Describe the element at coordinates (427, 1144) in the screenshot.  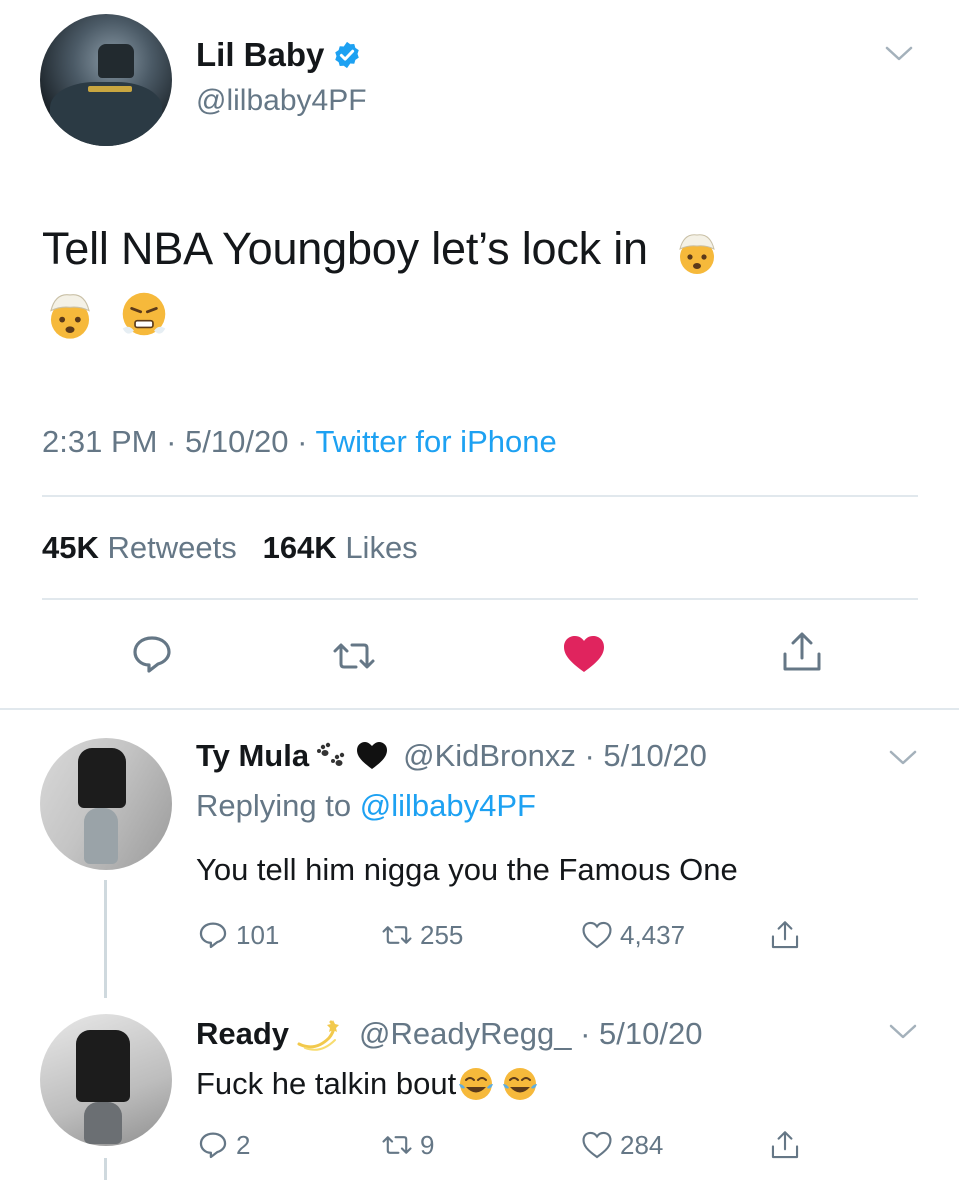
I see `retweet-count: 9` at that location.